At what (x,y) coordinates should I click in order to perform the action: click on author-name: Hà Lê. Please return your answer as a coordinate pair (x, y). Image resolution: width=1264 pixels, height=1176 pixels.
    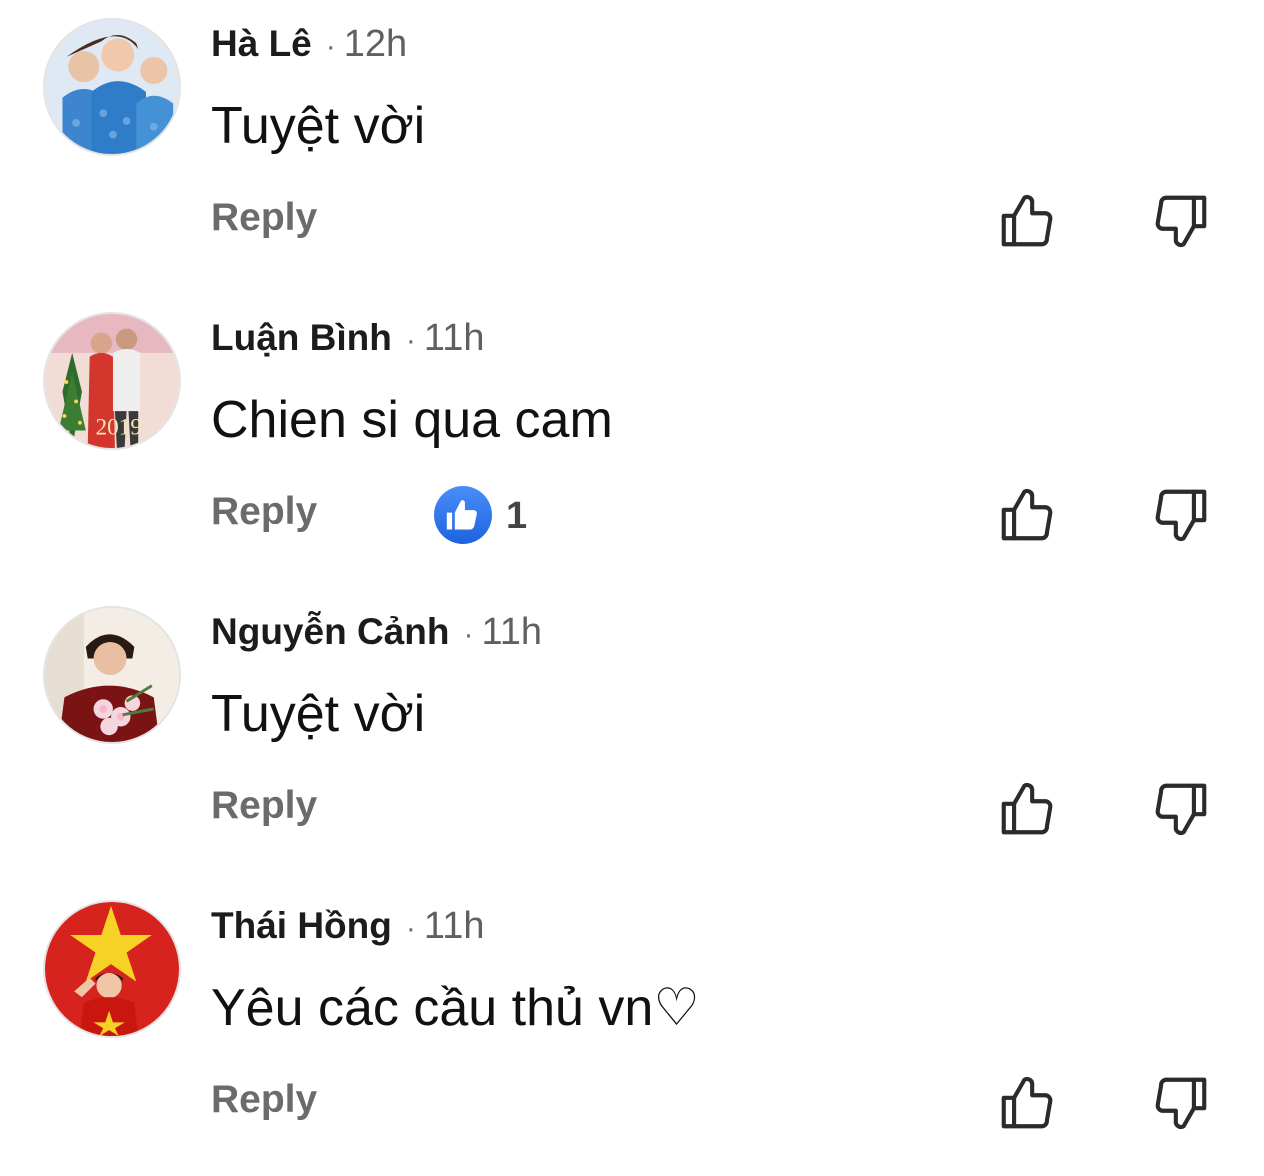
    Looking at the image, I should click on (261, 43).